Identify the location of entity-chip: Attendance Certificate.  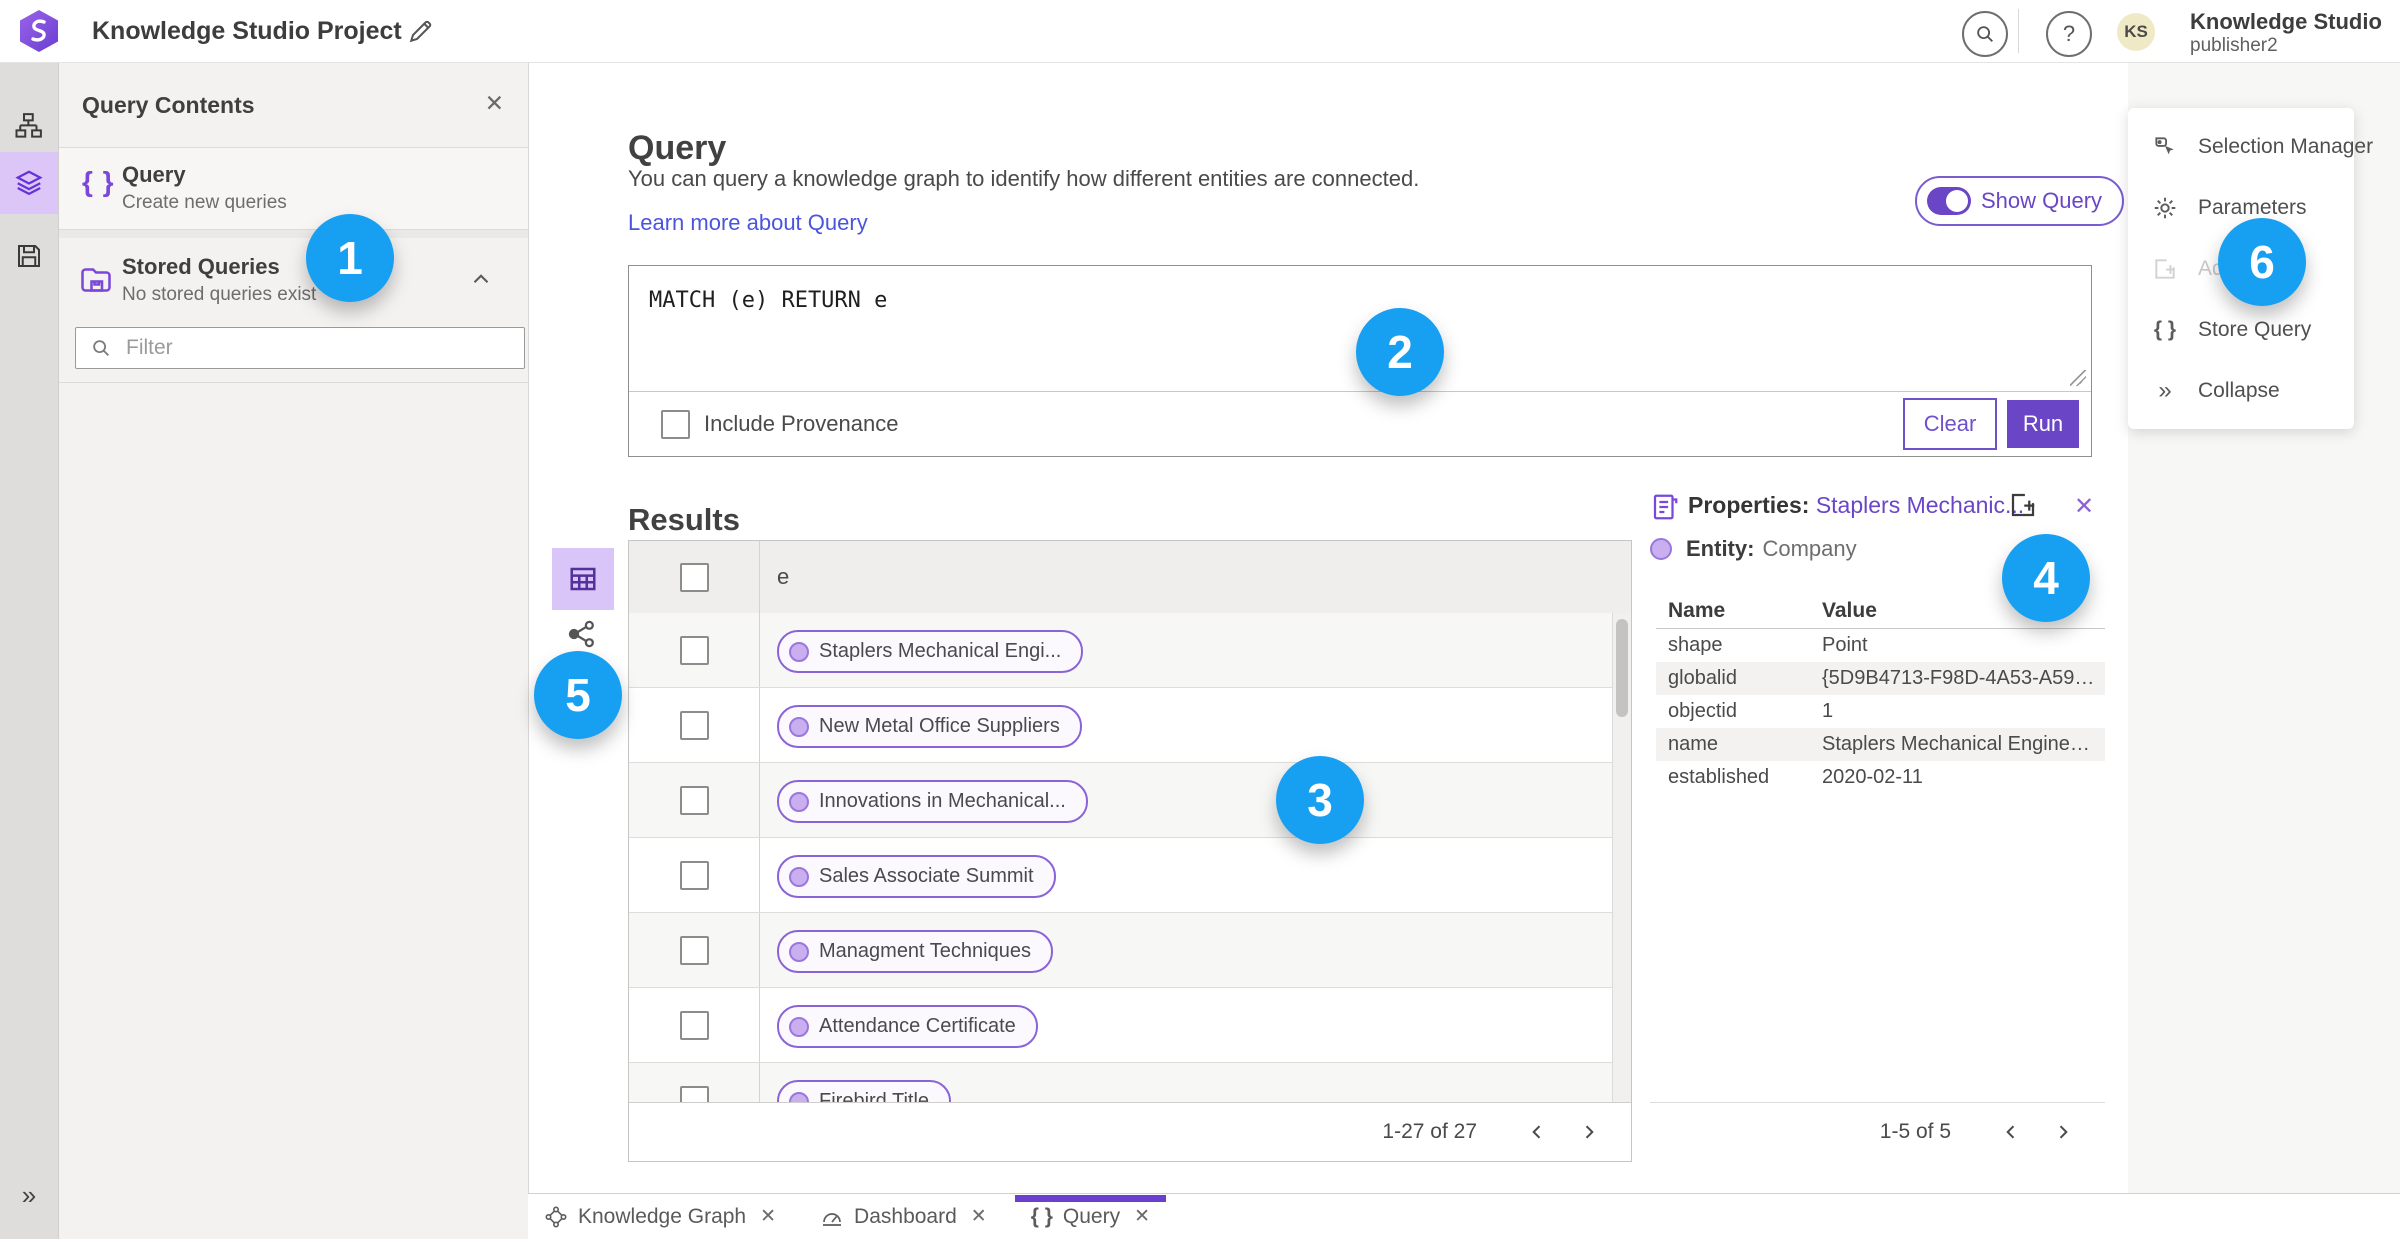
(907, 1026).